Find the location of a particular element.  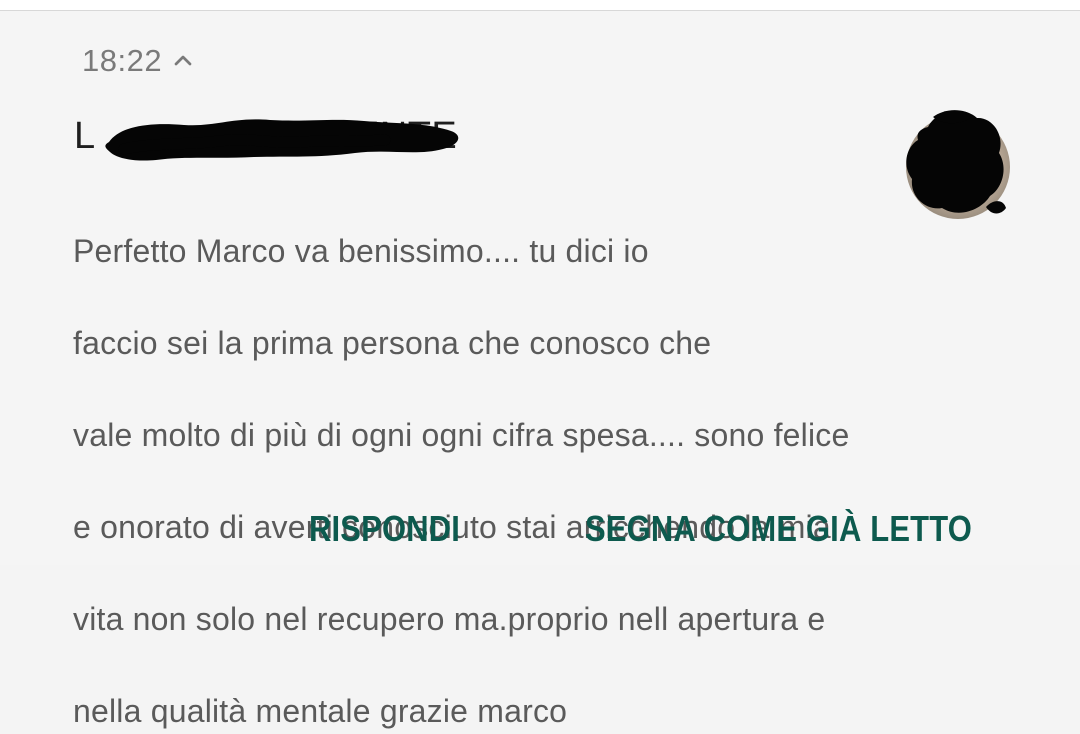

reply-button: RISPONDI is located at coordinates (384, 529).